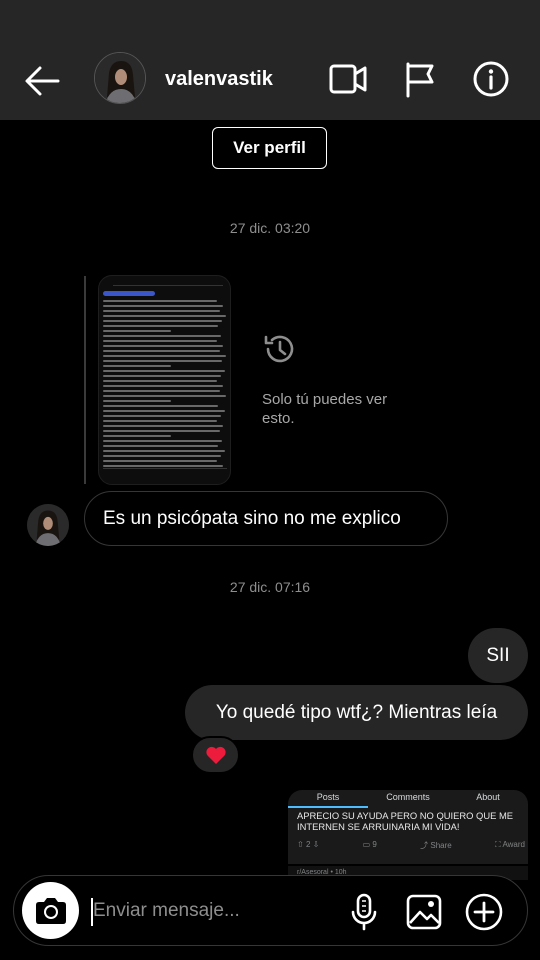 Image resolution: width=540 pixels, height=960 pixels. Describe the element at coordinates (424, 912) in the screenshot. I see `gallery-icon` at that location.